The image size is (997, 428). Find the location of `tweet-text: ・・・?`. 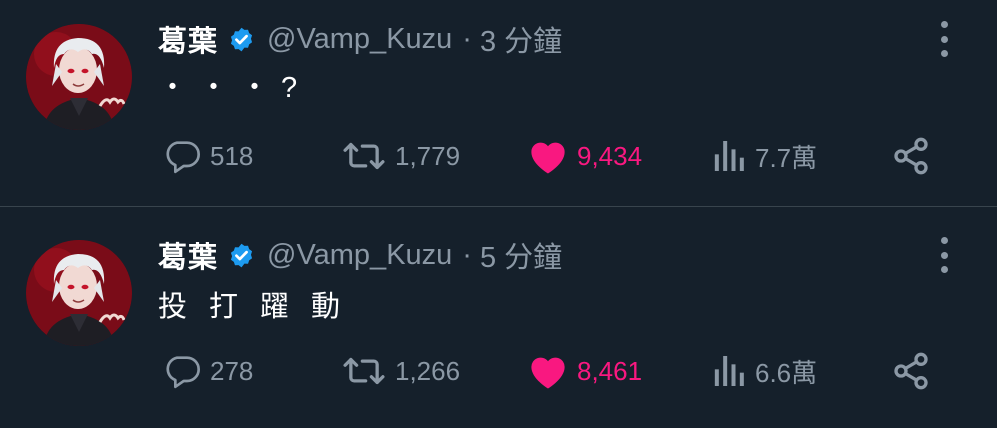

tweet-text: ・・・? is located at coordinates (234, 88).